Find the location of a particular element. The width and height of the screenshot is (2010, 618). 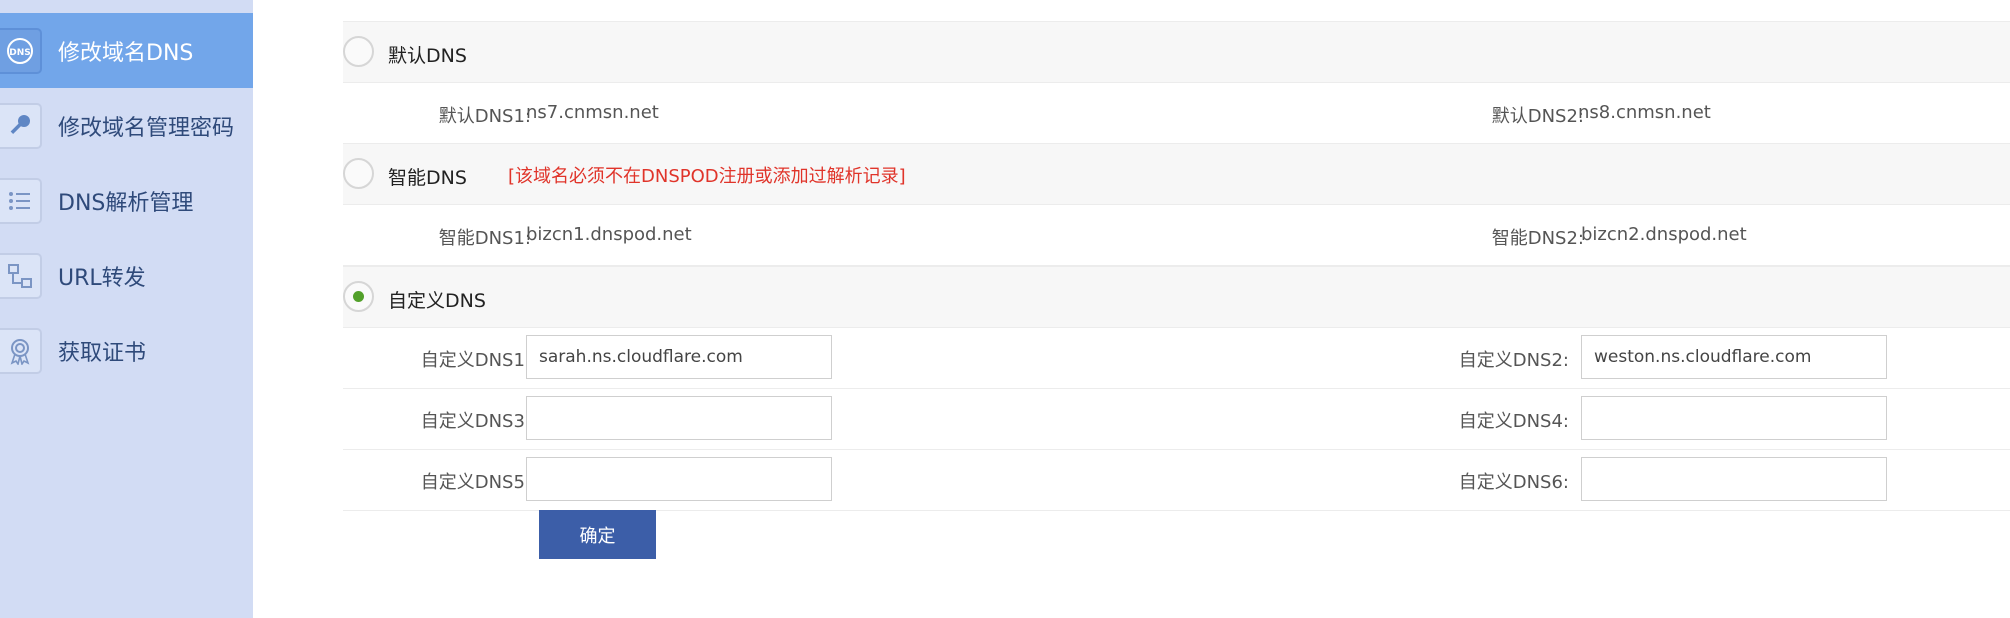

sidebar-item-modify-dns: DNS 修改域名DNS is located at coordinates (126, 50).